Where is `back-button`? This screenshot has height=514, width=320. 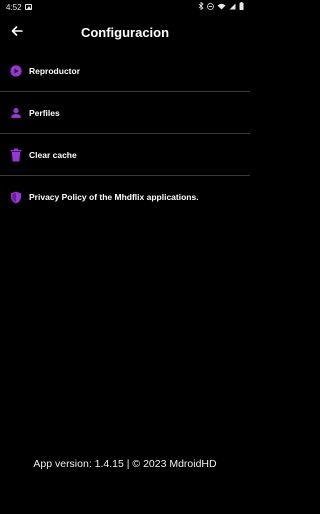
back-button is located at coordinates (17, 32).